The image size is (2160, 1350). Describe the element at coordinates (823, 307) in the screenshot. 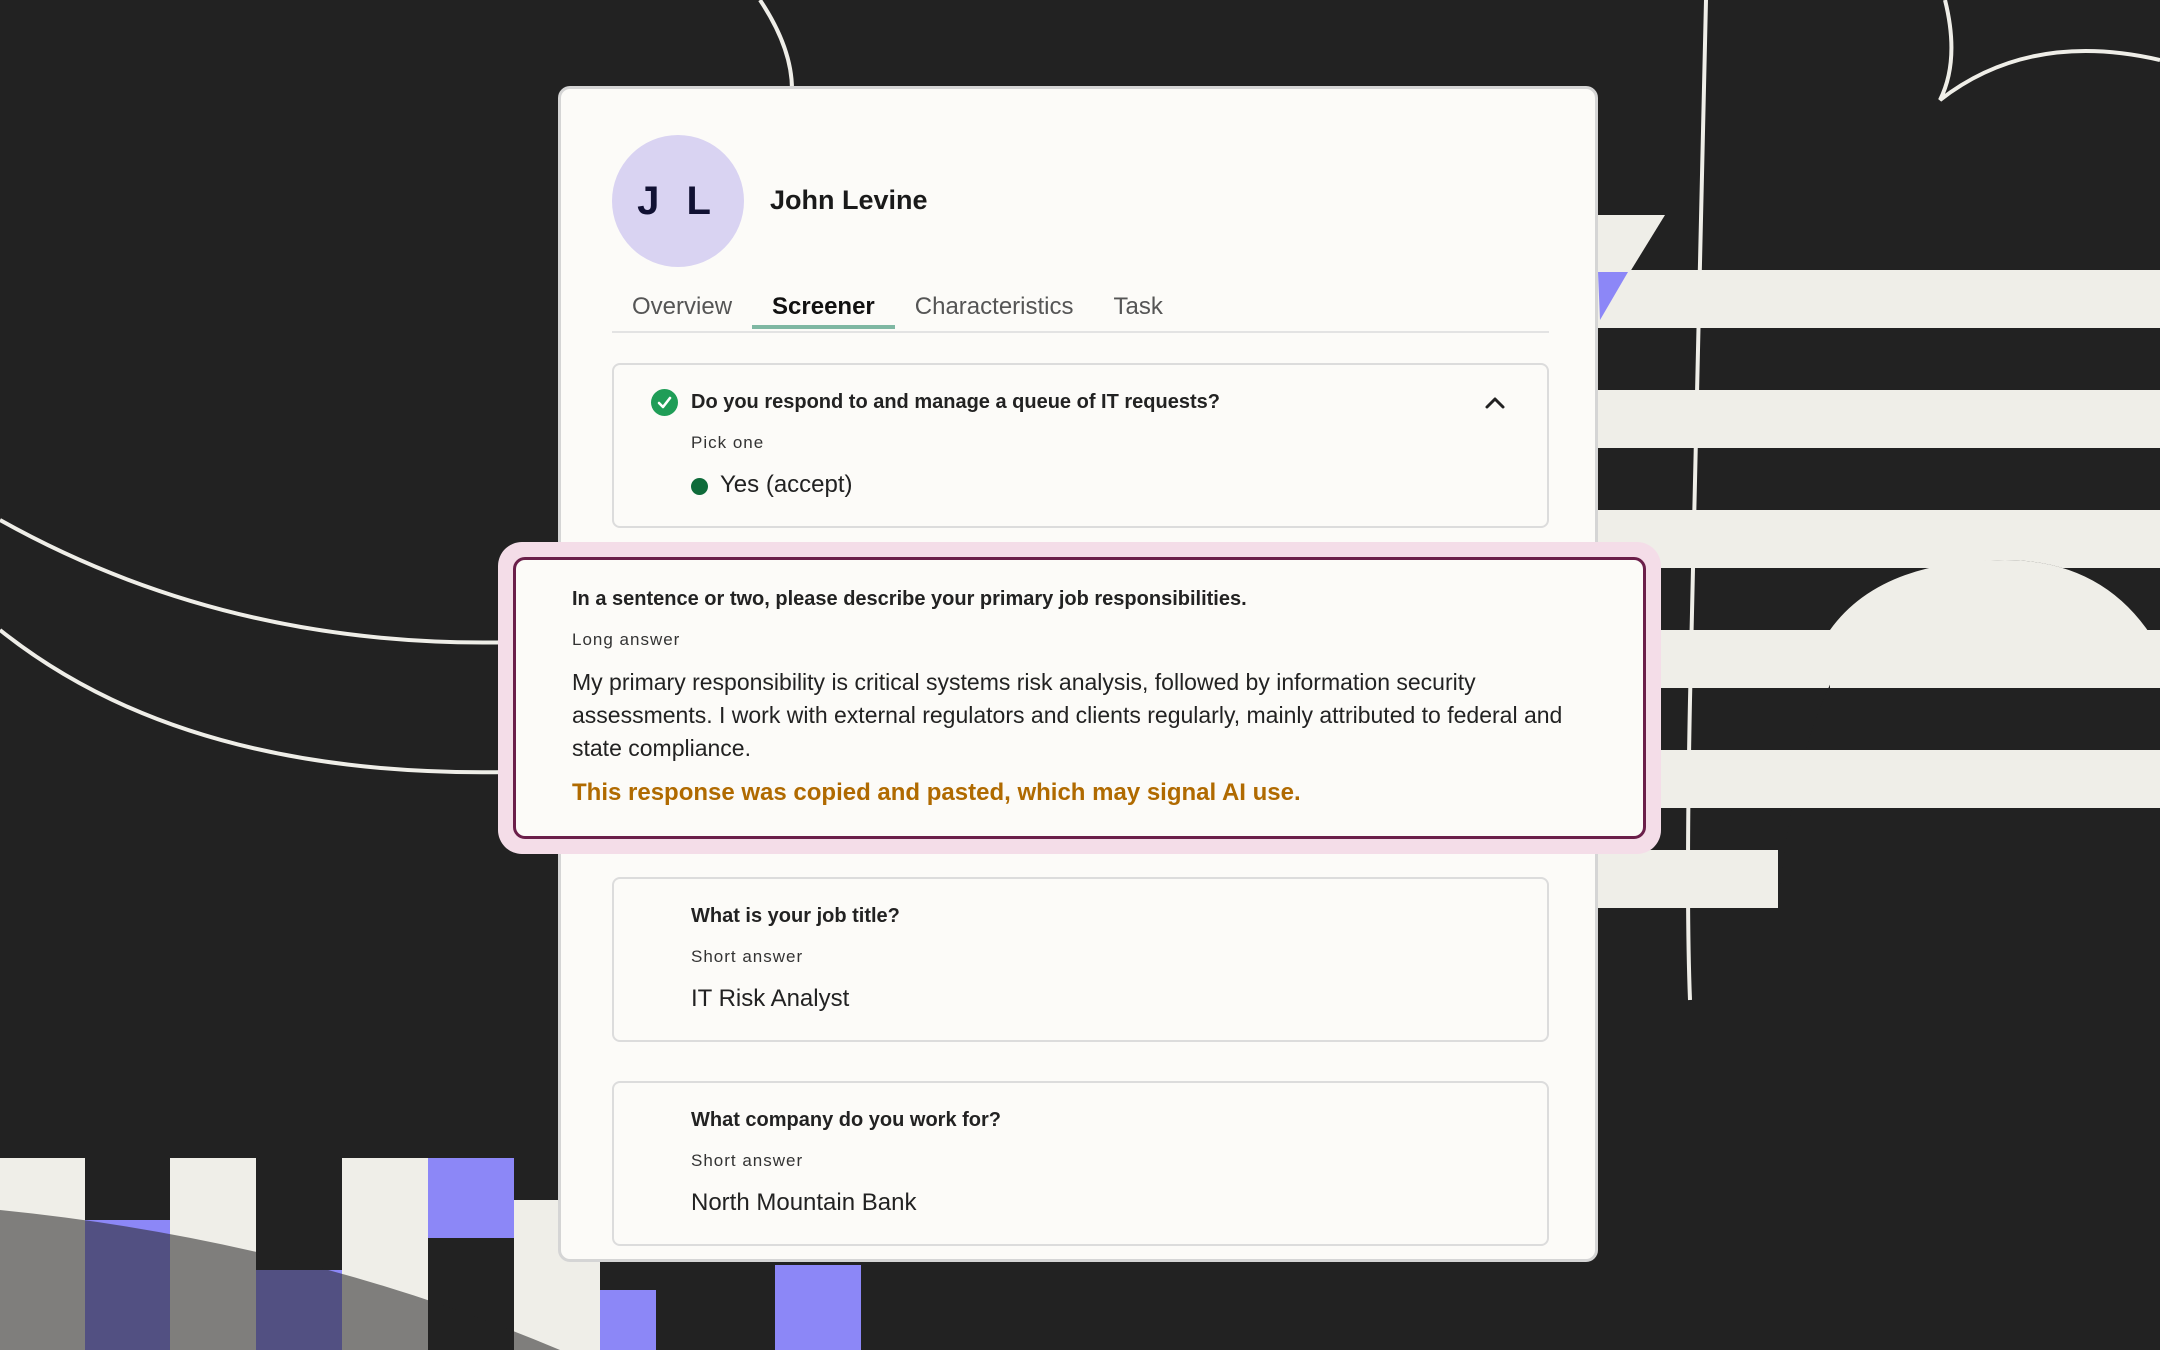

I see `tab-screener: Screener` at that location.